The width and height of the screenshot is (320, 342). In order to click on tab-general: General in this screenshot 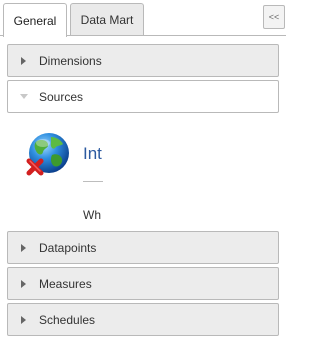, I will do `click(35, 20)`.